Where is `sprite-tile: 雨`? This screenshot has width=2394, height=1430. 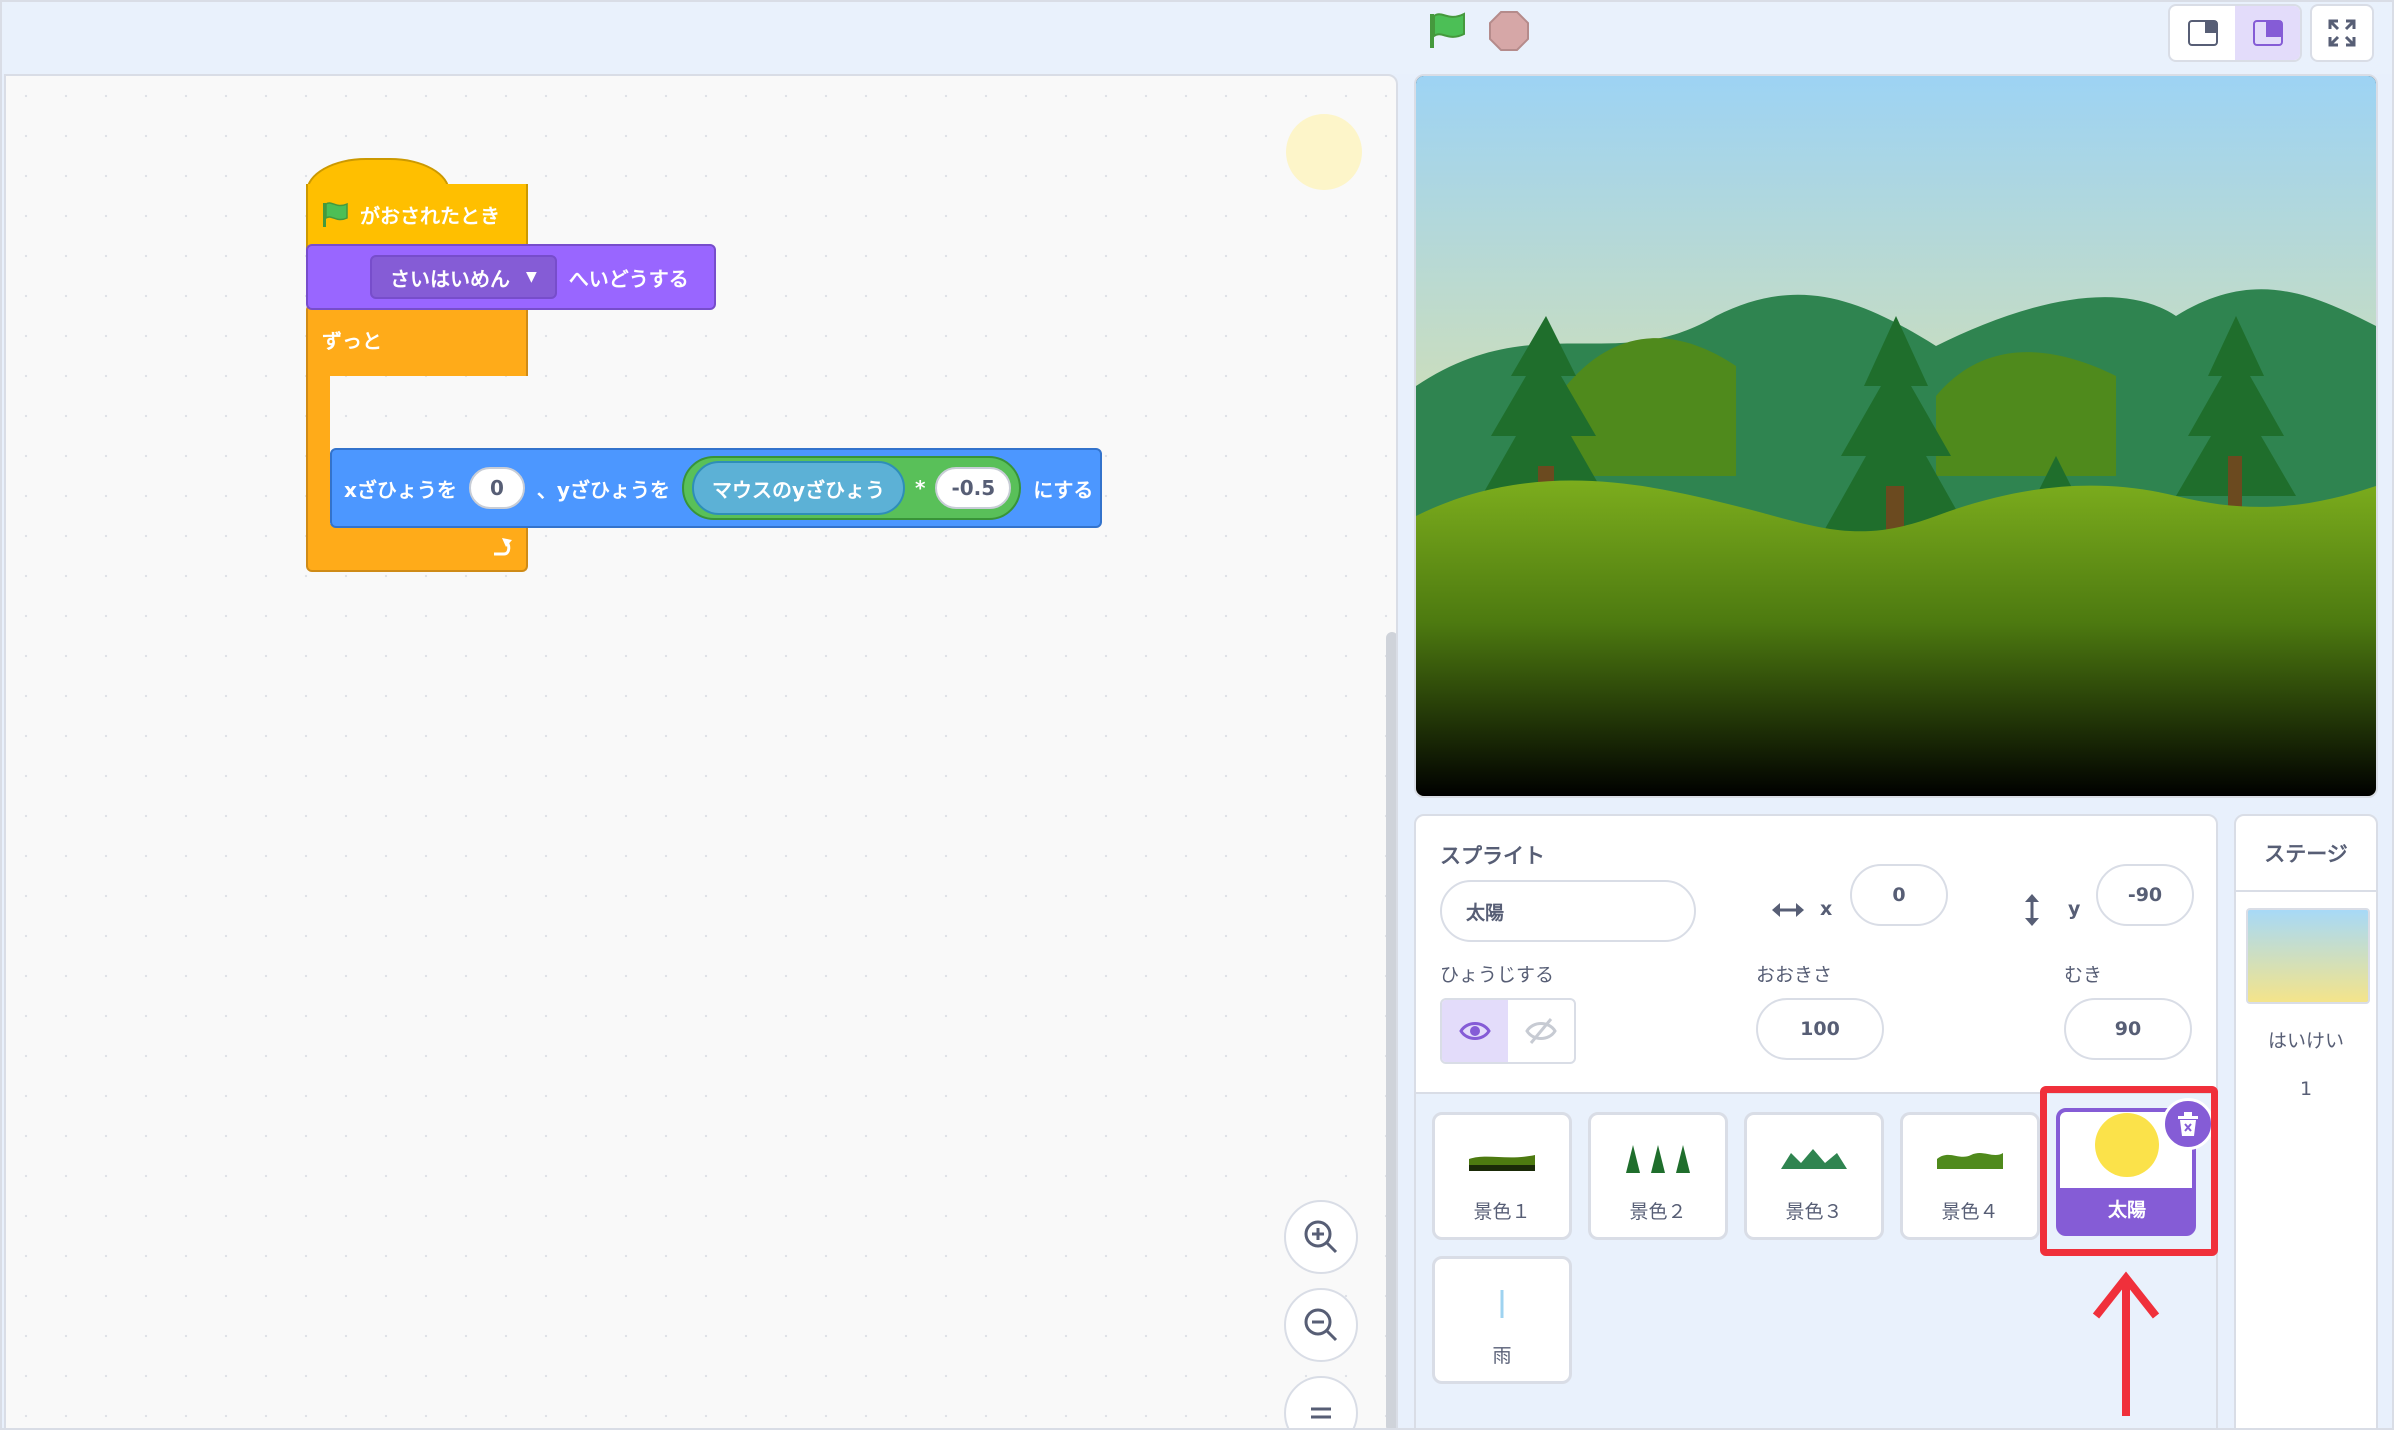
sprite-tile: 雨 is located at coordinates (1502, 1320).